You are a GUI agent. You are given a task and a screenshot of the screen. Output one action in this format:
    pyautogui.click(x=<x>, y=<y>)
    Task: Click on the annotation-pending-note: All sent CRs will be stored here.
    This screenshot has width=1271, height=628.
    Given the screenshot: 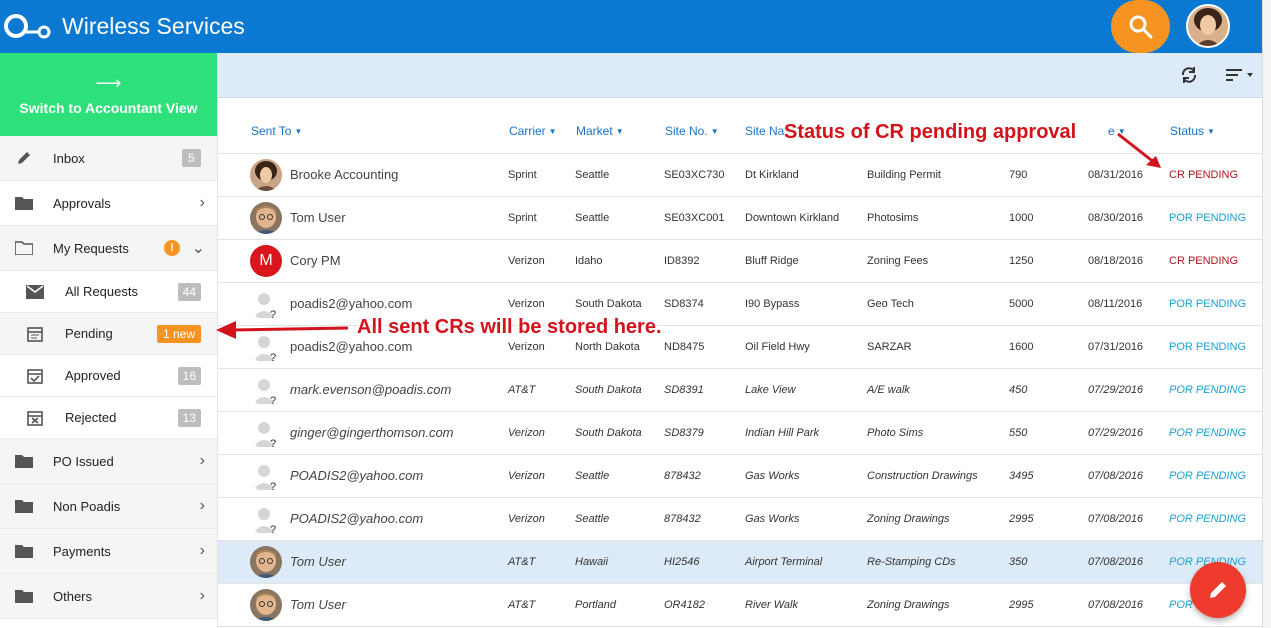 What is the action you would take?
    pyautogui.click(x=509, y=327)
    